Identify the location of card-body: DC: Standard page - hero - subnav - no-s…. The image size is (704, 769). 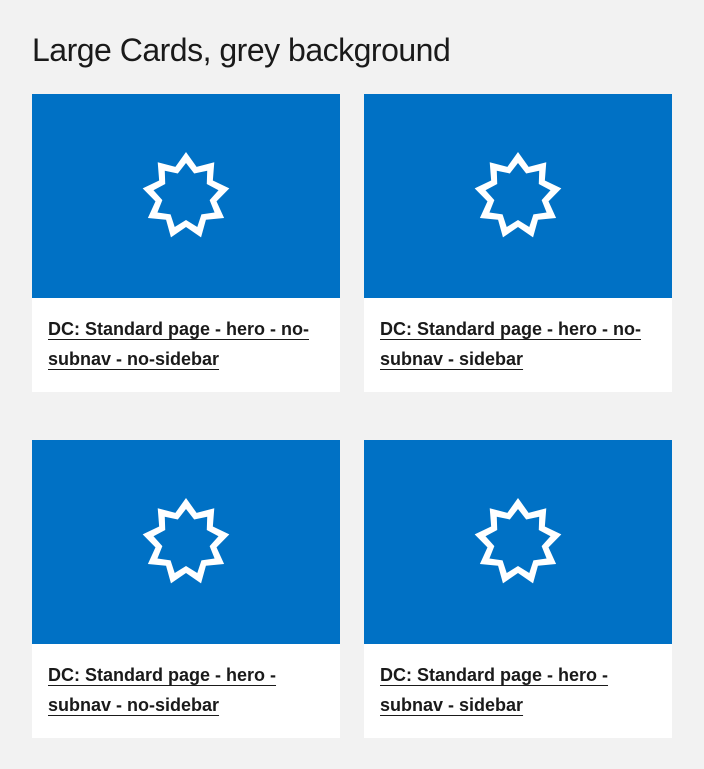
(186, 691).